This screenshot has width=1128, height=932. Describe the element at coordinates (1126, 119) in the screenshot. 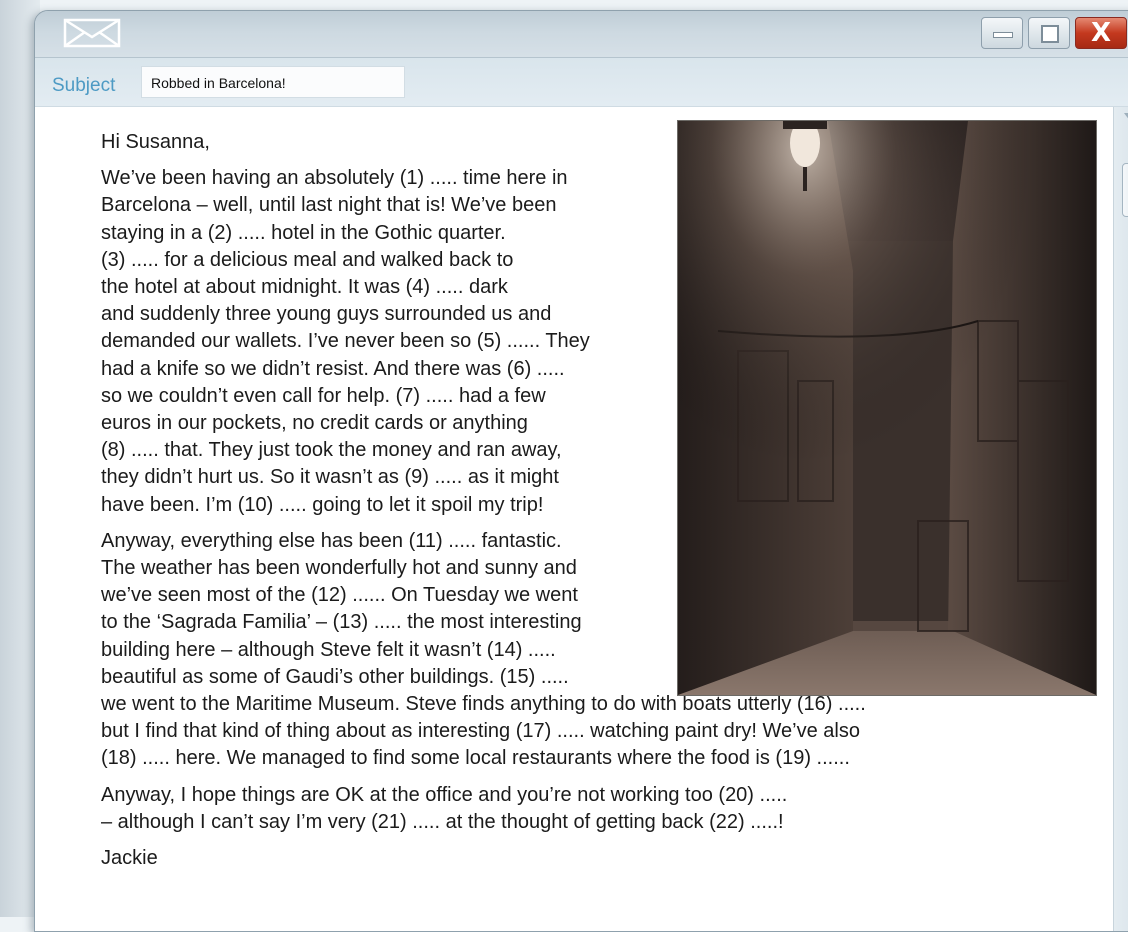

I see `scroll-up-icon` at that location.